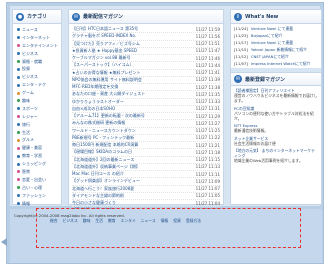  Describe the element at coordinates (128, 189) in the screenshot. I see `magazine-link: 北海道へ行こう！家族旅行2008夏` at that location.